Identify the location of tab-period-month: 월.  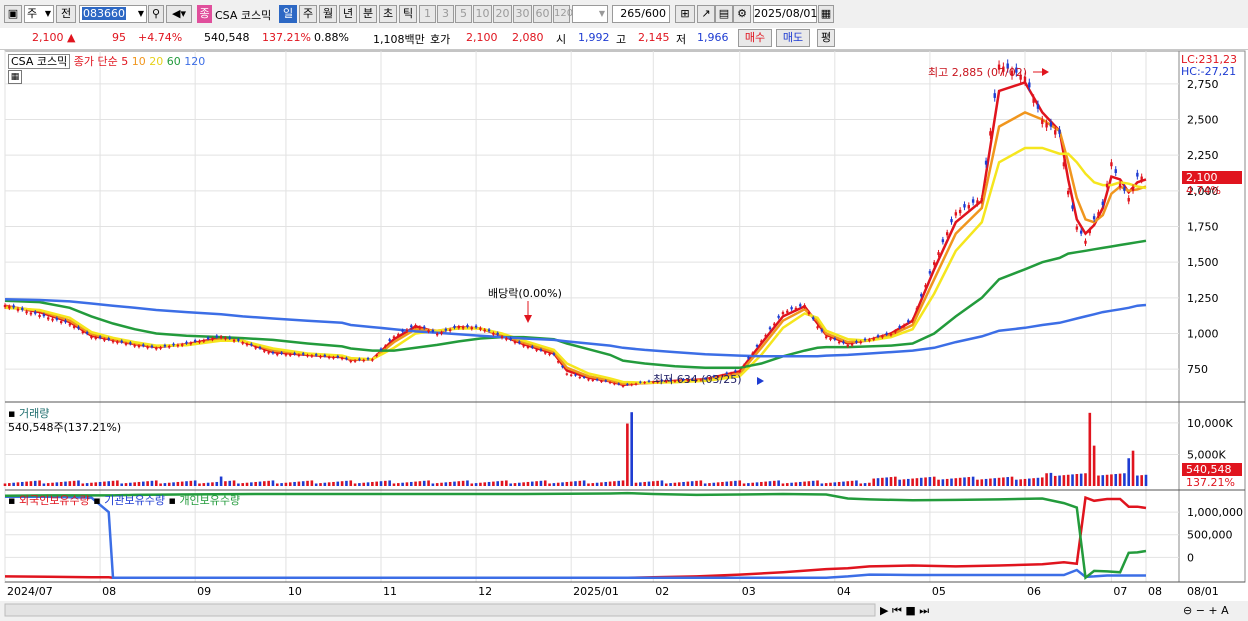
(328, 14).